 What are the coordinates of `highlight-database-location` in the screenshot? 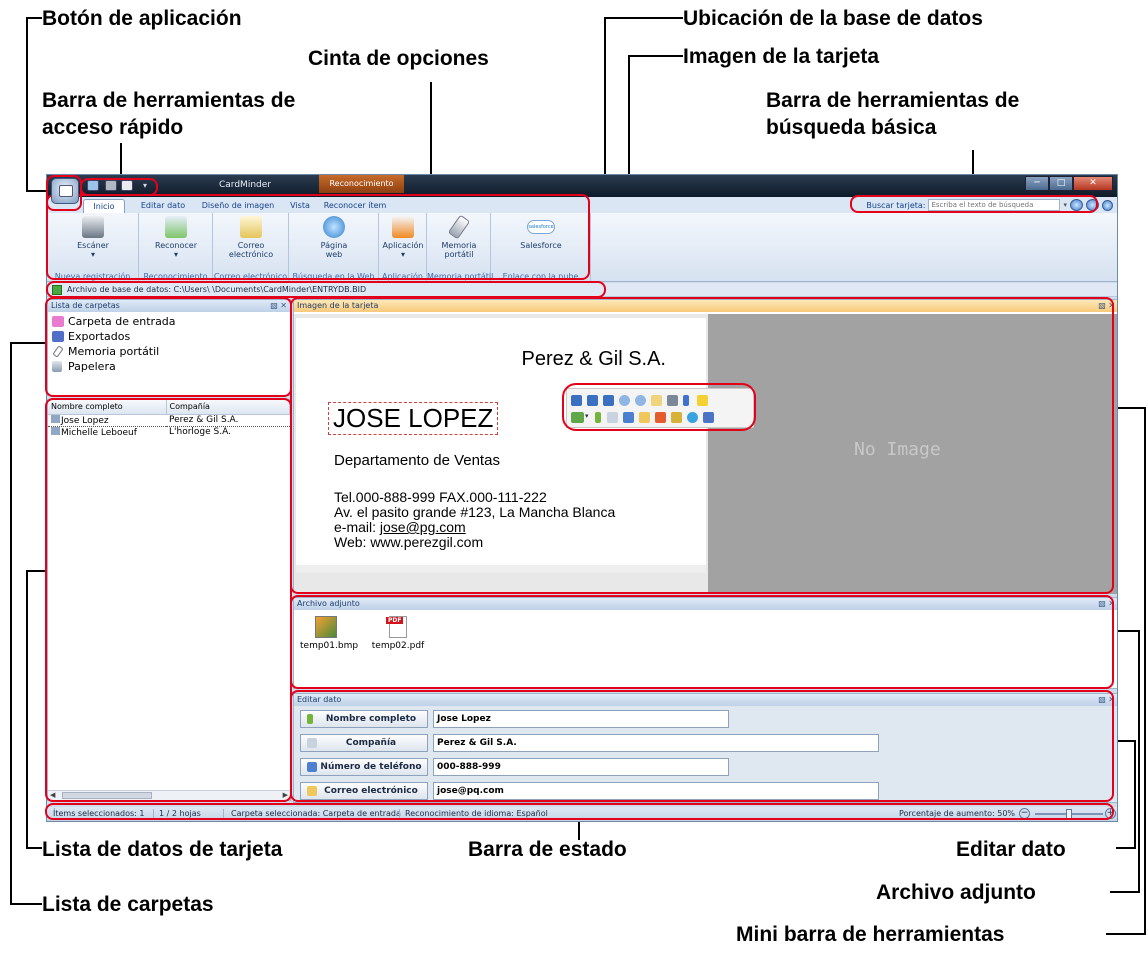 It's located at (326, 289).